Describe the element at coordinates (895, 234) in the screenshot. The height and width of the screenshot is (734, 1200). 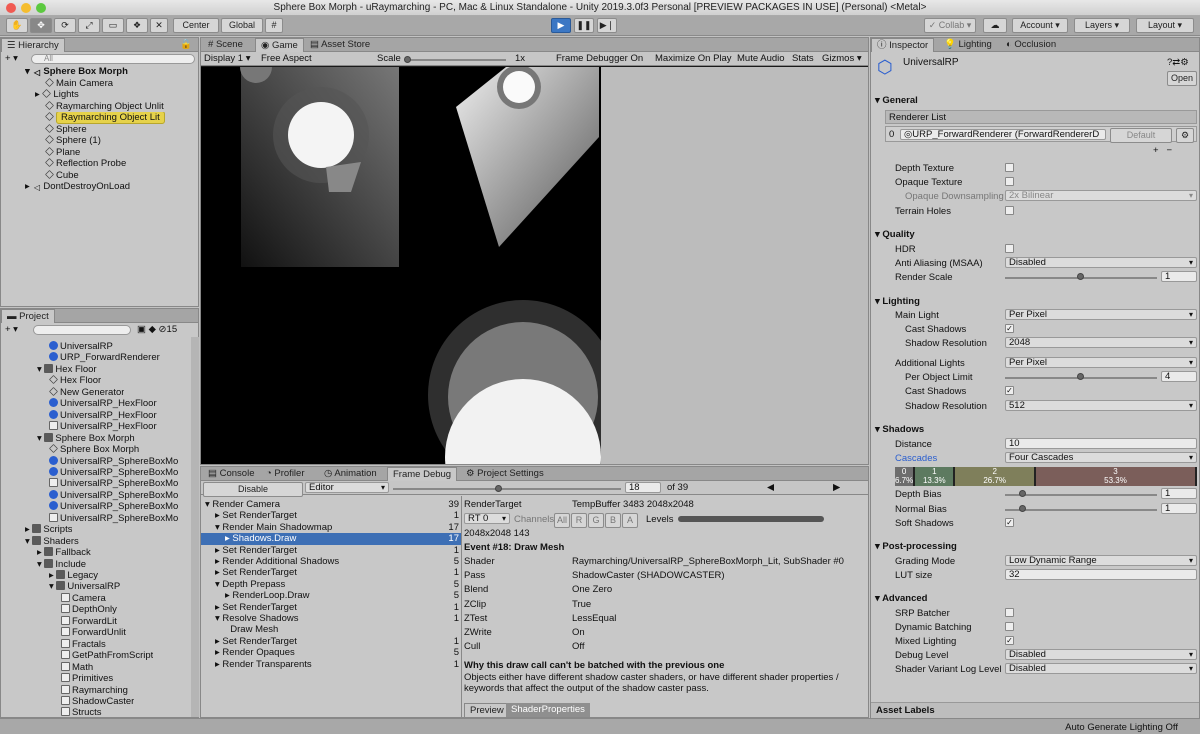
I see `quality-section: ▾ Quality` at that location.